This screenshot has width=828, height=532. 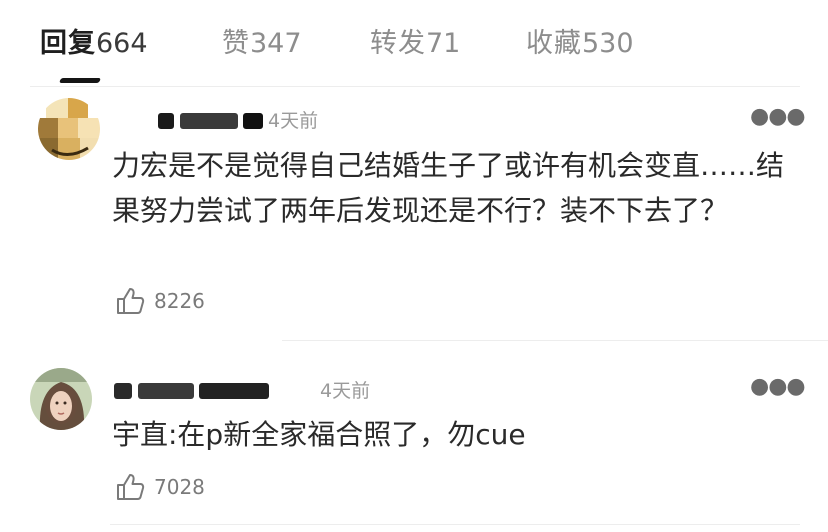 I want to click on tab-reposts: 转发71, so click(x=415, y=44).